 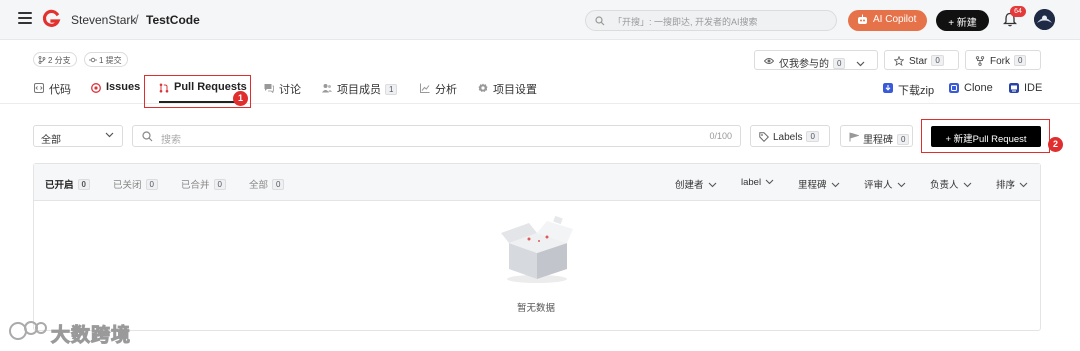 I want to click on participate-filter-button: 仅我参与的 0, so click(x=816, y=60).